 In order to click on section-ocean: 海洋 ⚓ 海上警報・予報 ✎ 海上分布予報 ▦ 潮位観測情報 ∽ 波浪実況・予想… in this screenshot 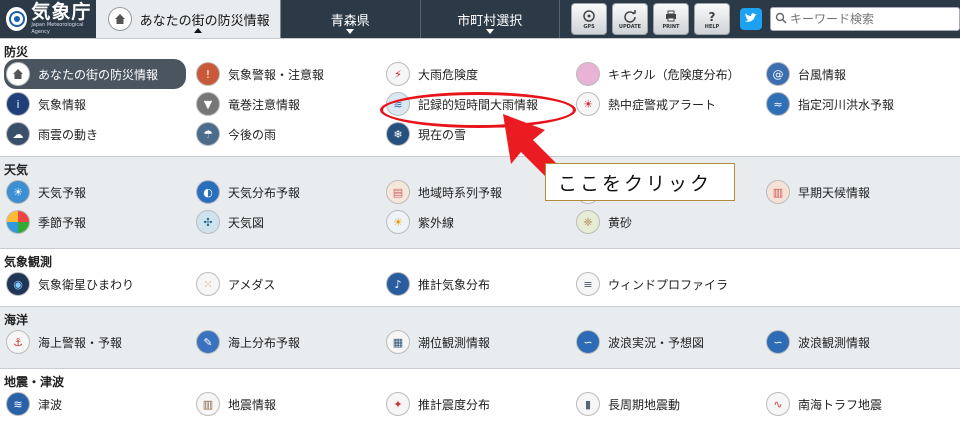, I will do `click(480, 337)`.